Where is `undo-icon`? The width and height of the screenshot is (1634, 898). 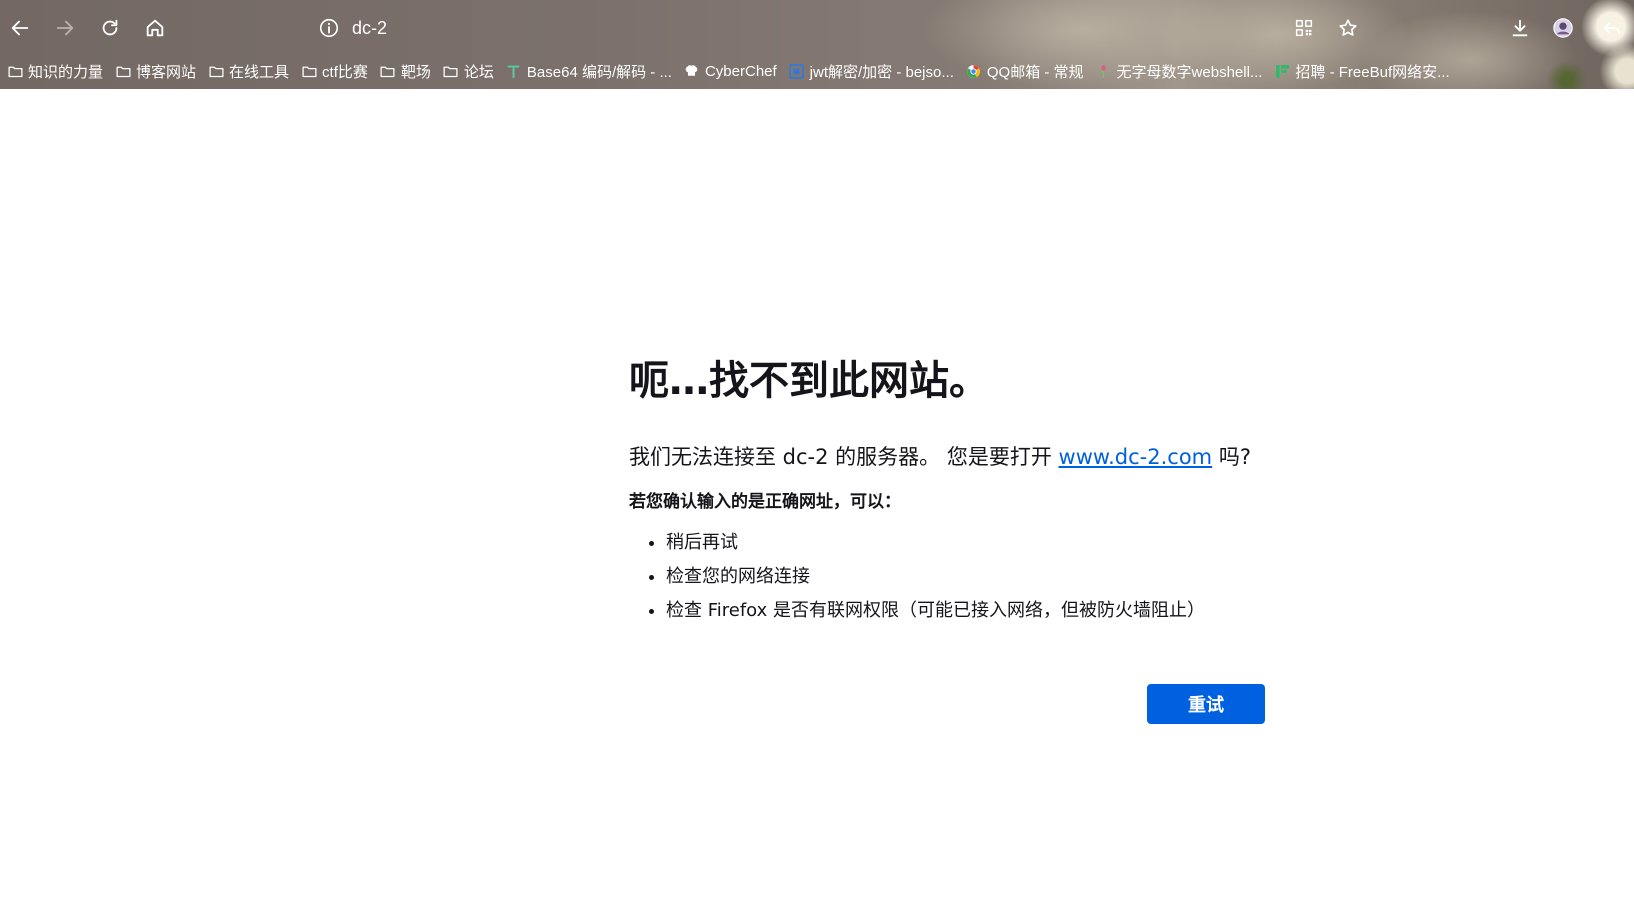
undo-icon is located at coordinates (1612, 28).